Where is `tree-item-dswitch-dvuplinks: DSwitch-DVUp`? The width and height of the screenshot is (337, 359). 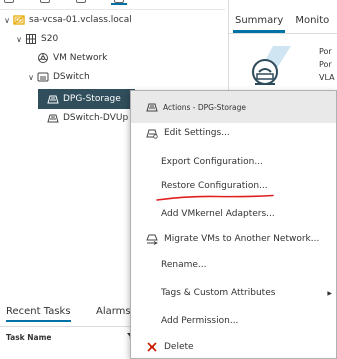
tree-item-dswitch-dvuplinks: DSwitch-DVUp is located at coordinates (84, 118).